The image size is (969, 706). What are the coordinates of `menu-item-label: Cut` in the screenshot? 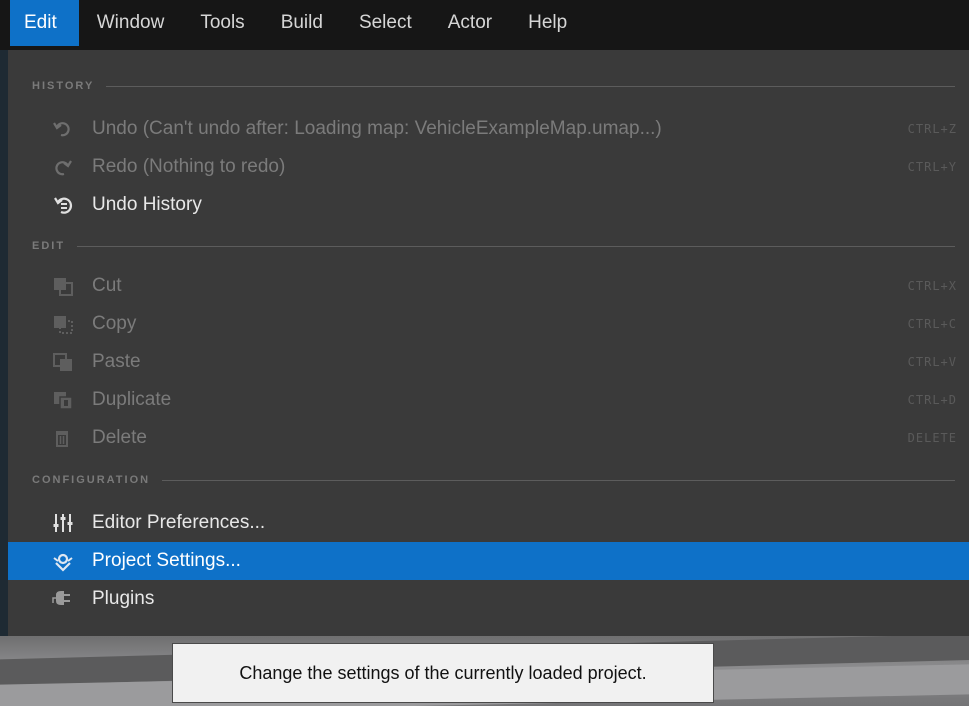 It's located at (107, 285).